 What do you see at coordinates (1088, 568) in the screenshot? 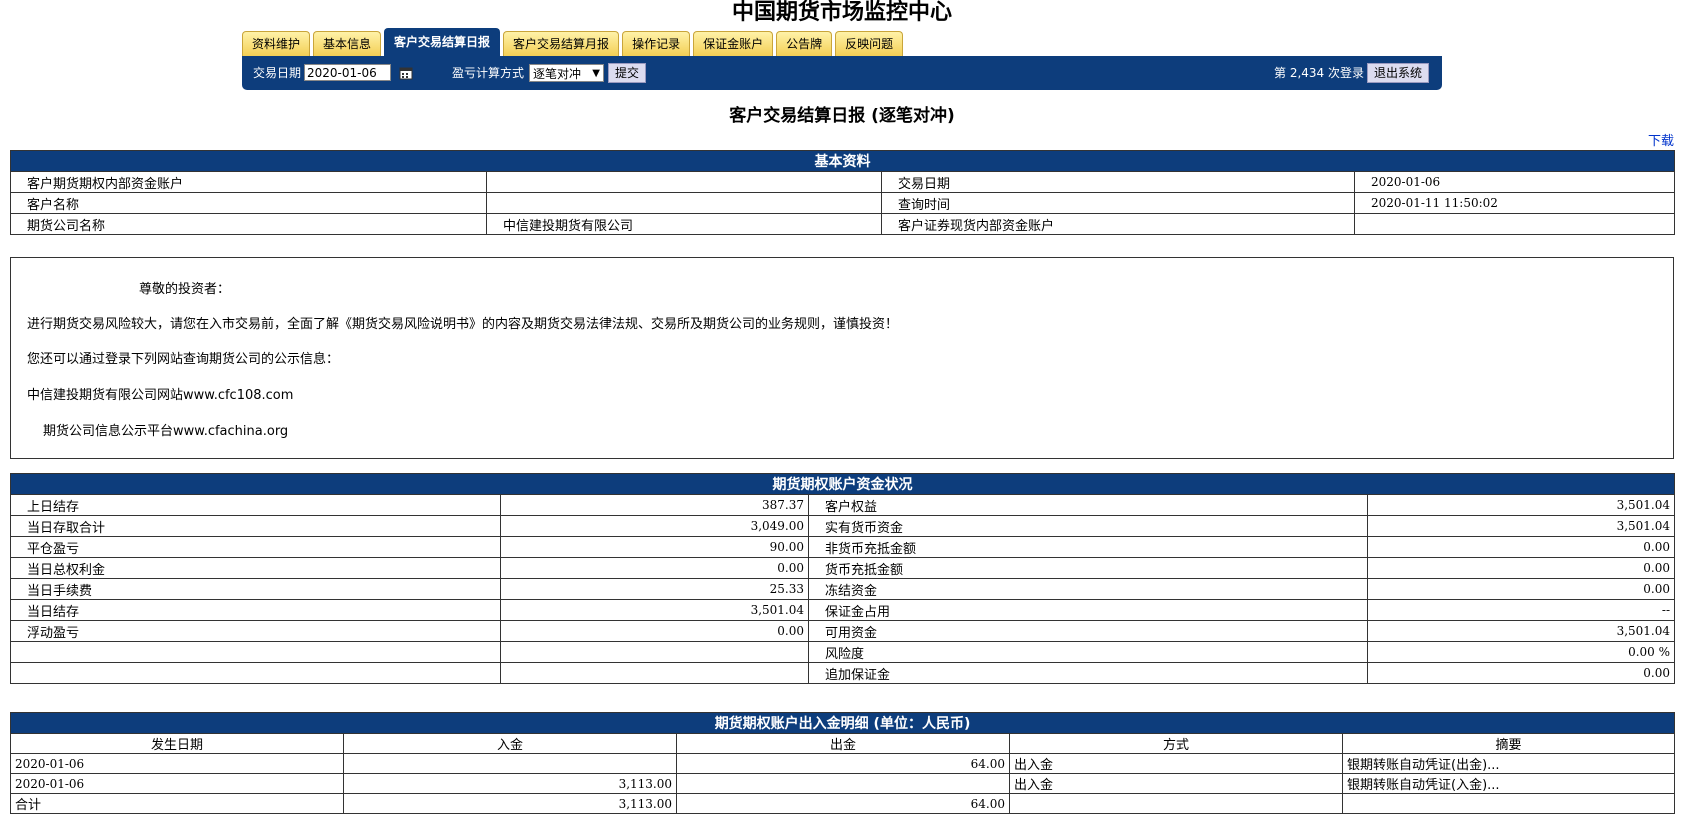
I see `fund-label: 货币充抵金额` at bounding box center [1088, 568].